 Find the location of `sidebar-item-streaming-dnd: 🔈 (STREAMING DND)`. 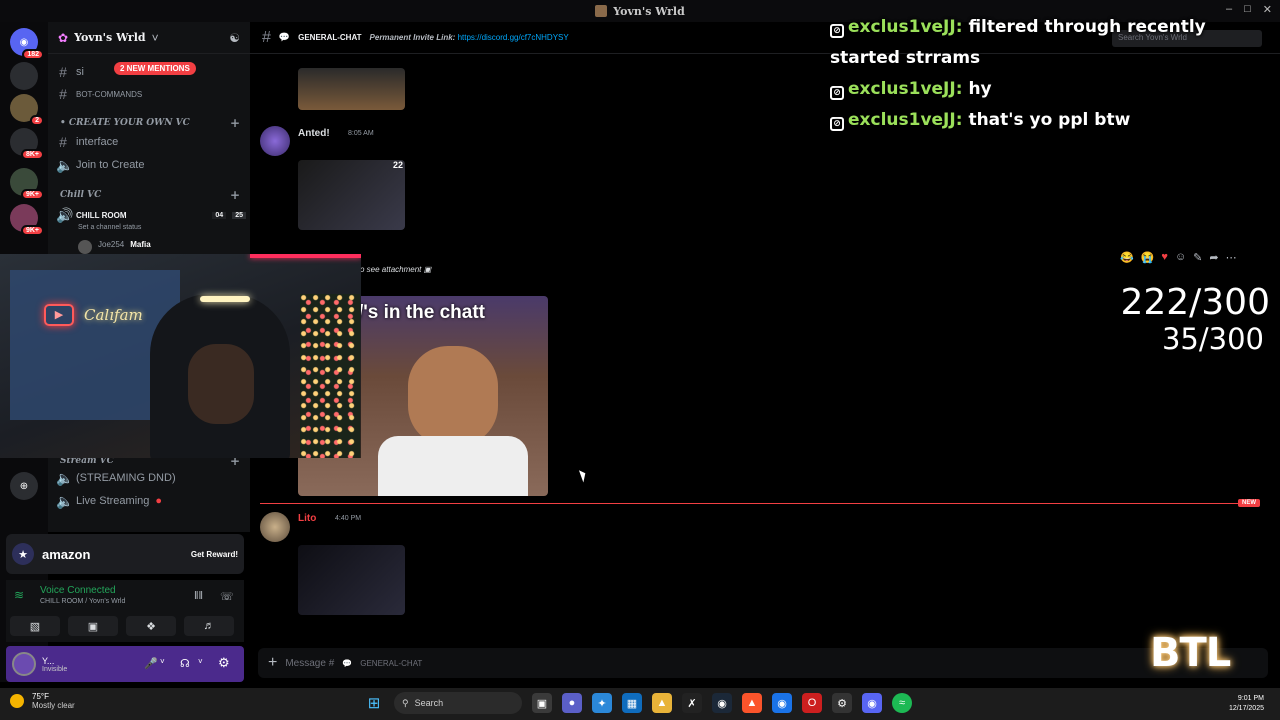

sidebar-item-streaming-dnd: 🔈 (STREAMING DND) is located at coordinates (151, 478).